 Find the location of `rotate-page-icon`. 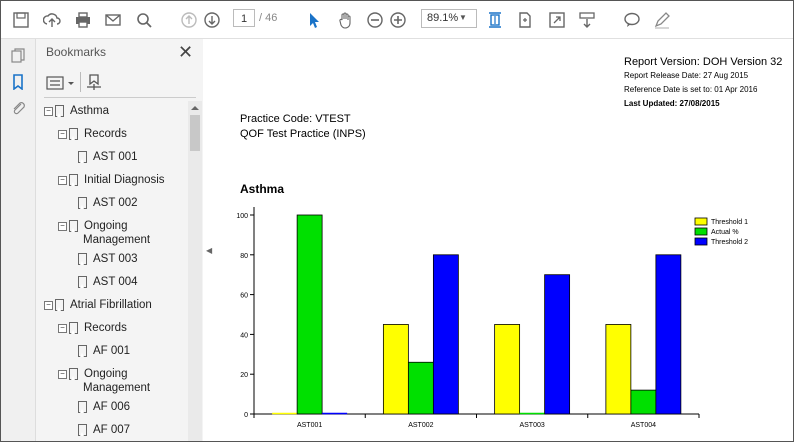

rotate-page-icon is located at coordinates (525, 20).